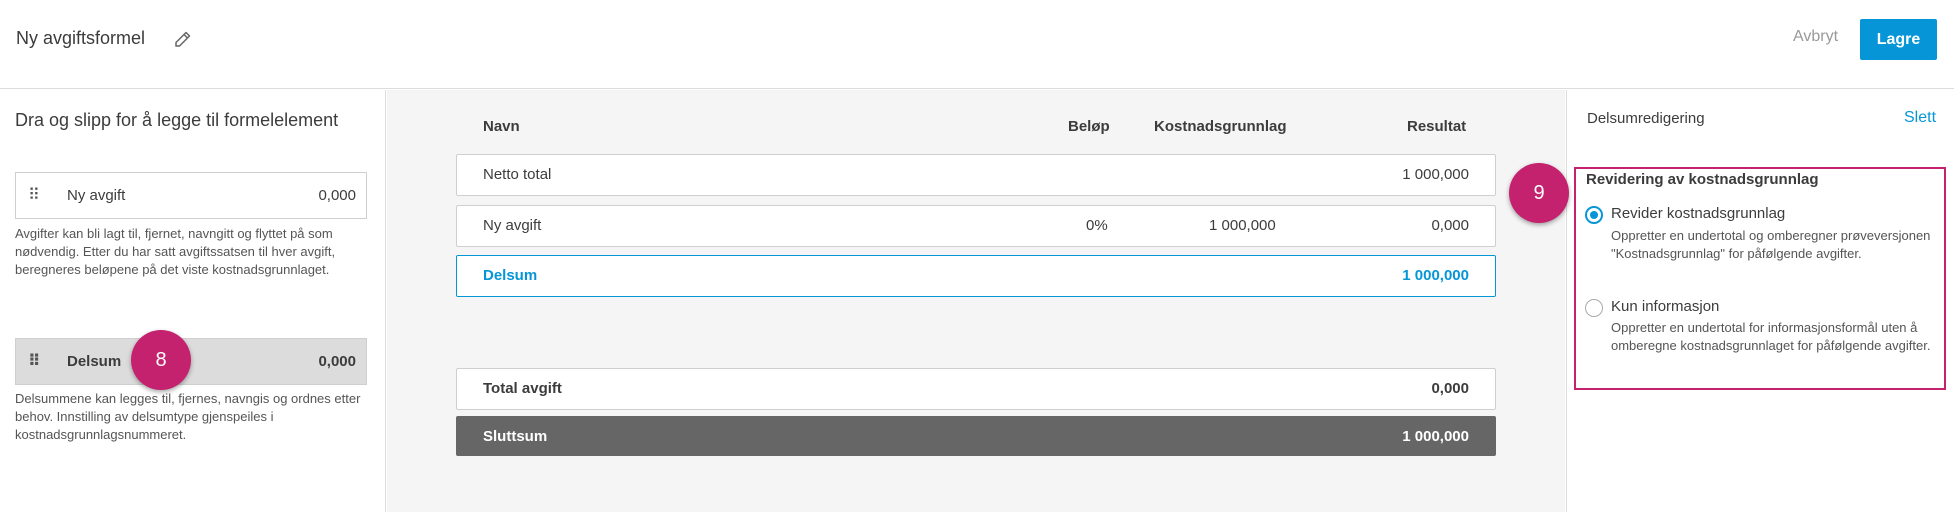 The width and height of the screenshot is (1954, 512). What do you see at coordinates (1539, 193) in the screenshot?
I see `callout-badge: 9` at bounding box center [1539, 193].